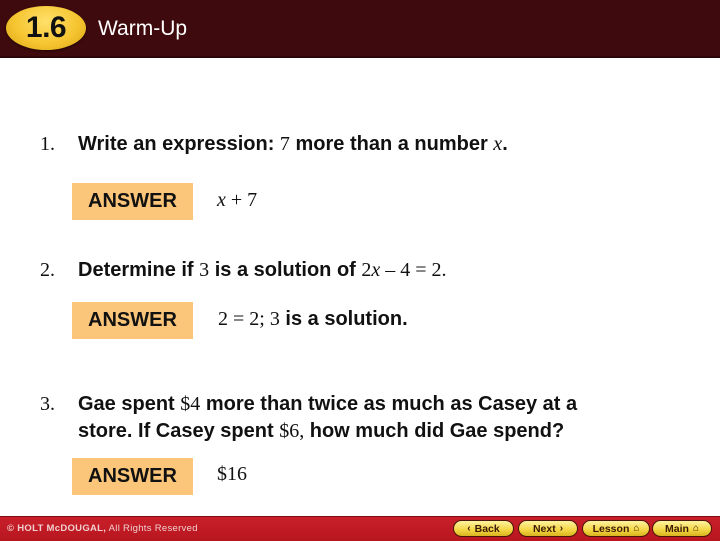  What do you see at coordinates (616, 528) in the screenshot?
I see `lesson-button: Lesson ⌂` at bounding box center [616, 528].